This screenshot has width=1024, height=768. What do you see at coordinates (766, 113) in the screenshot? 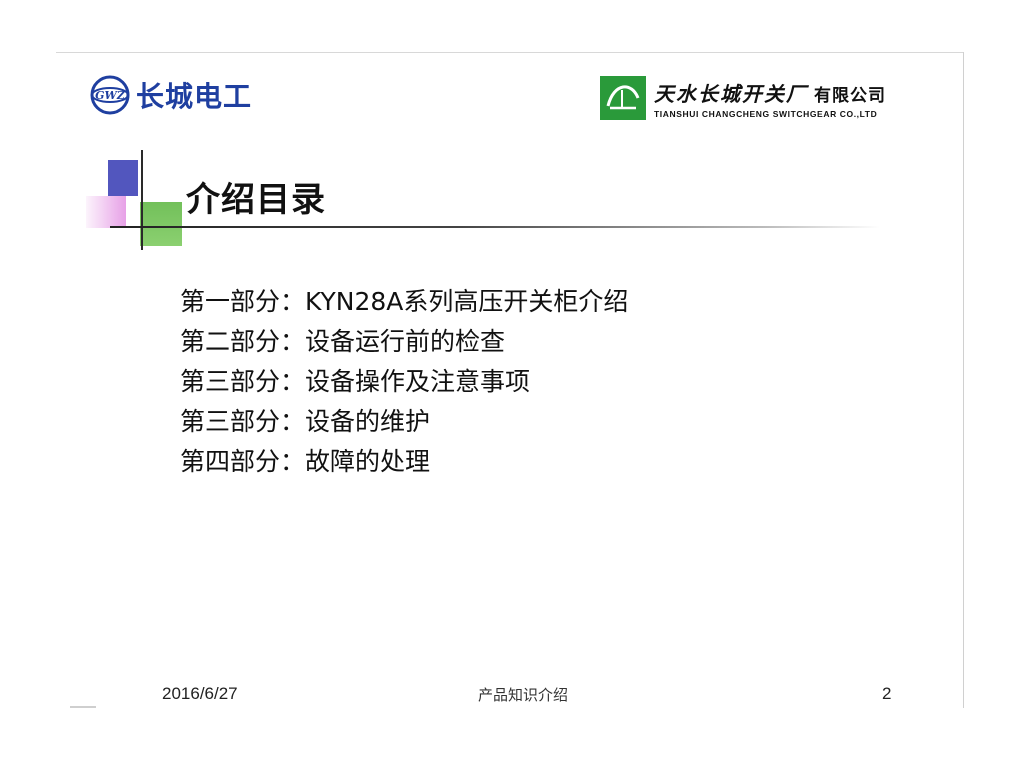
I see `right-logo-english-name: TIANSHUI CHANGCHENG SWITCHGEAR CO.,LTD` at bounding box center [766, 113].